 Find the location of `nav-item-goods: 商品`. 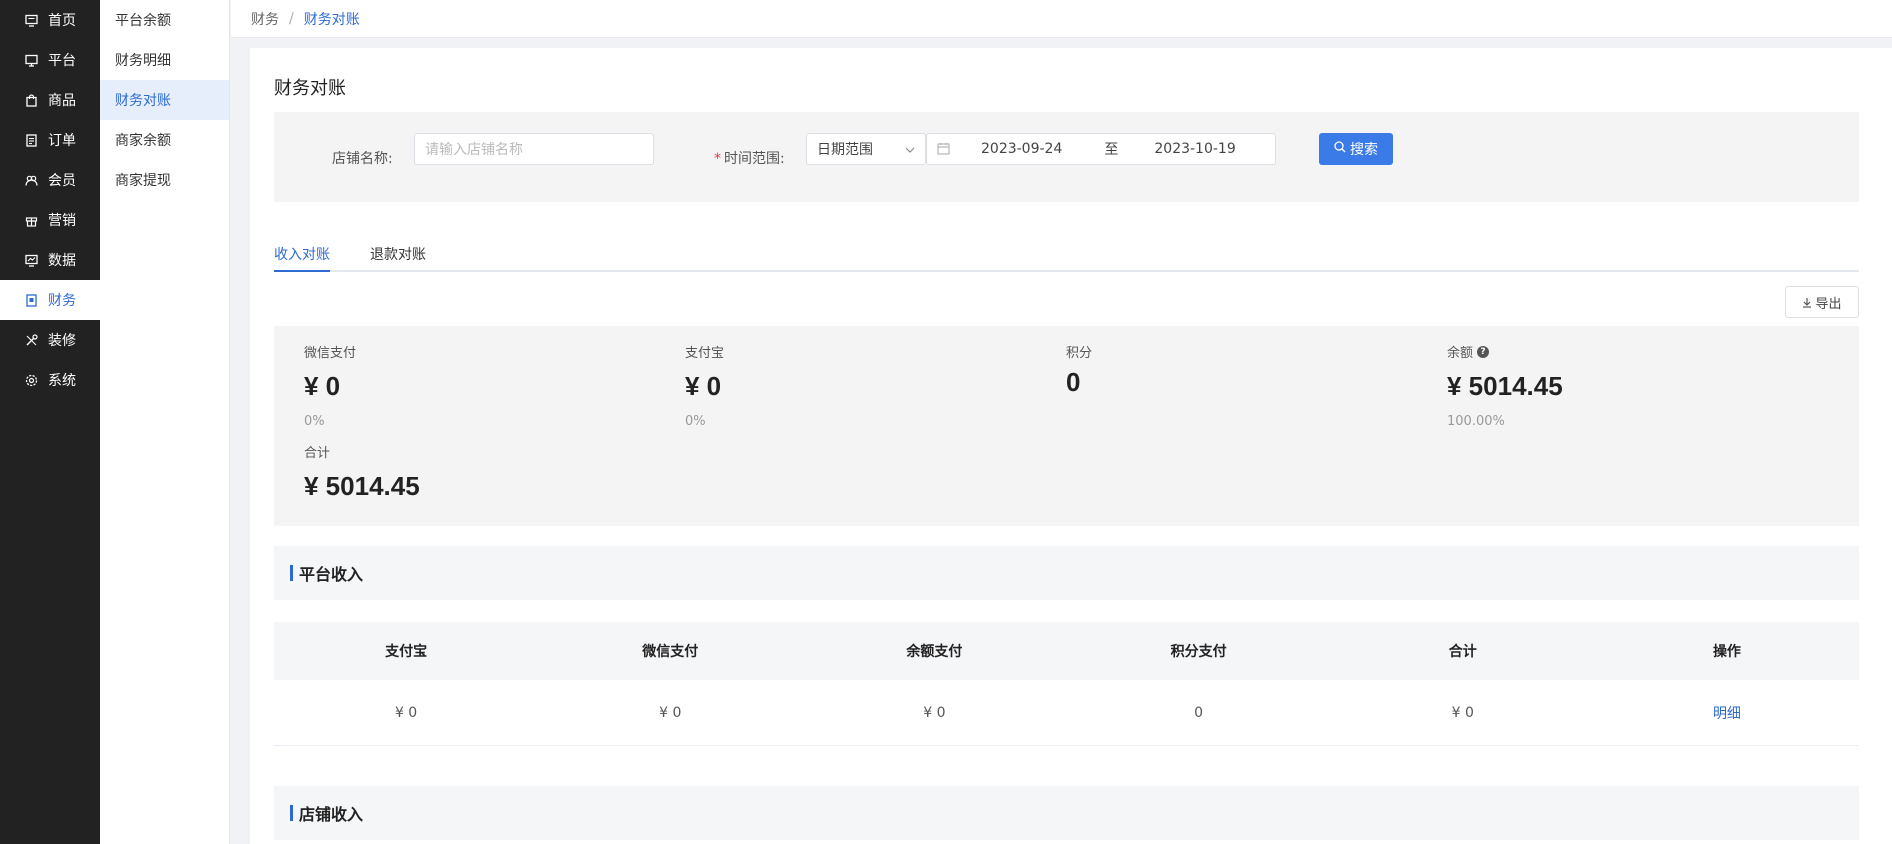

nav-item-goods: 商品 is located at coordinates (50, 100).